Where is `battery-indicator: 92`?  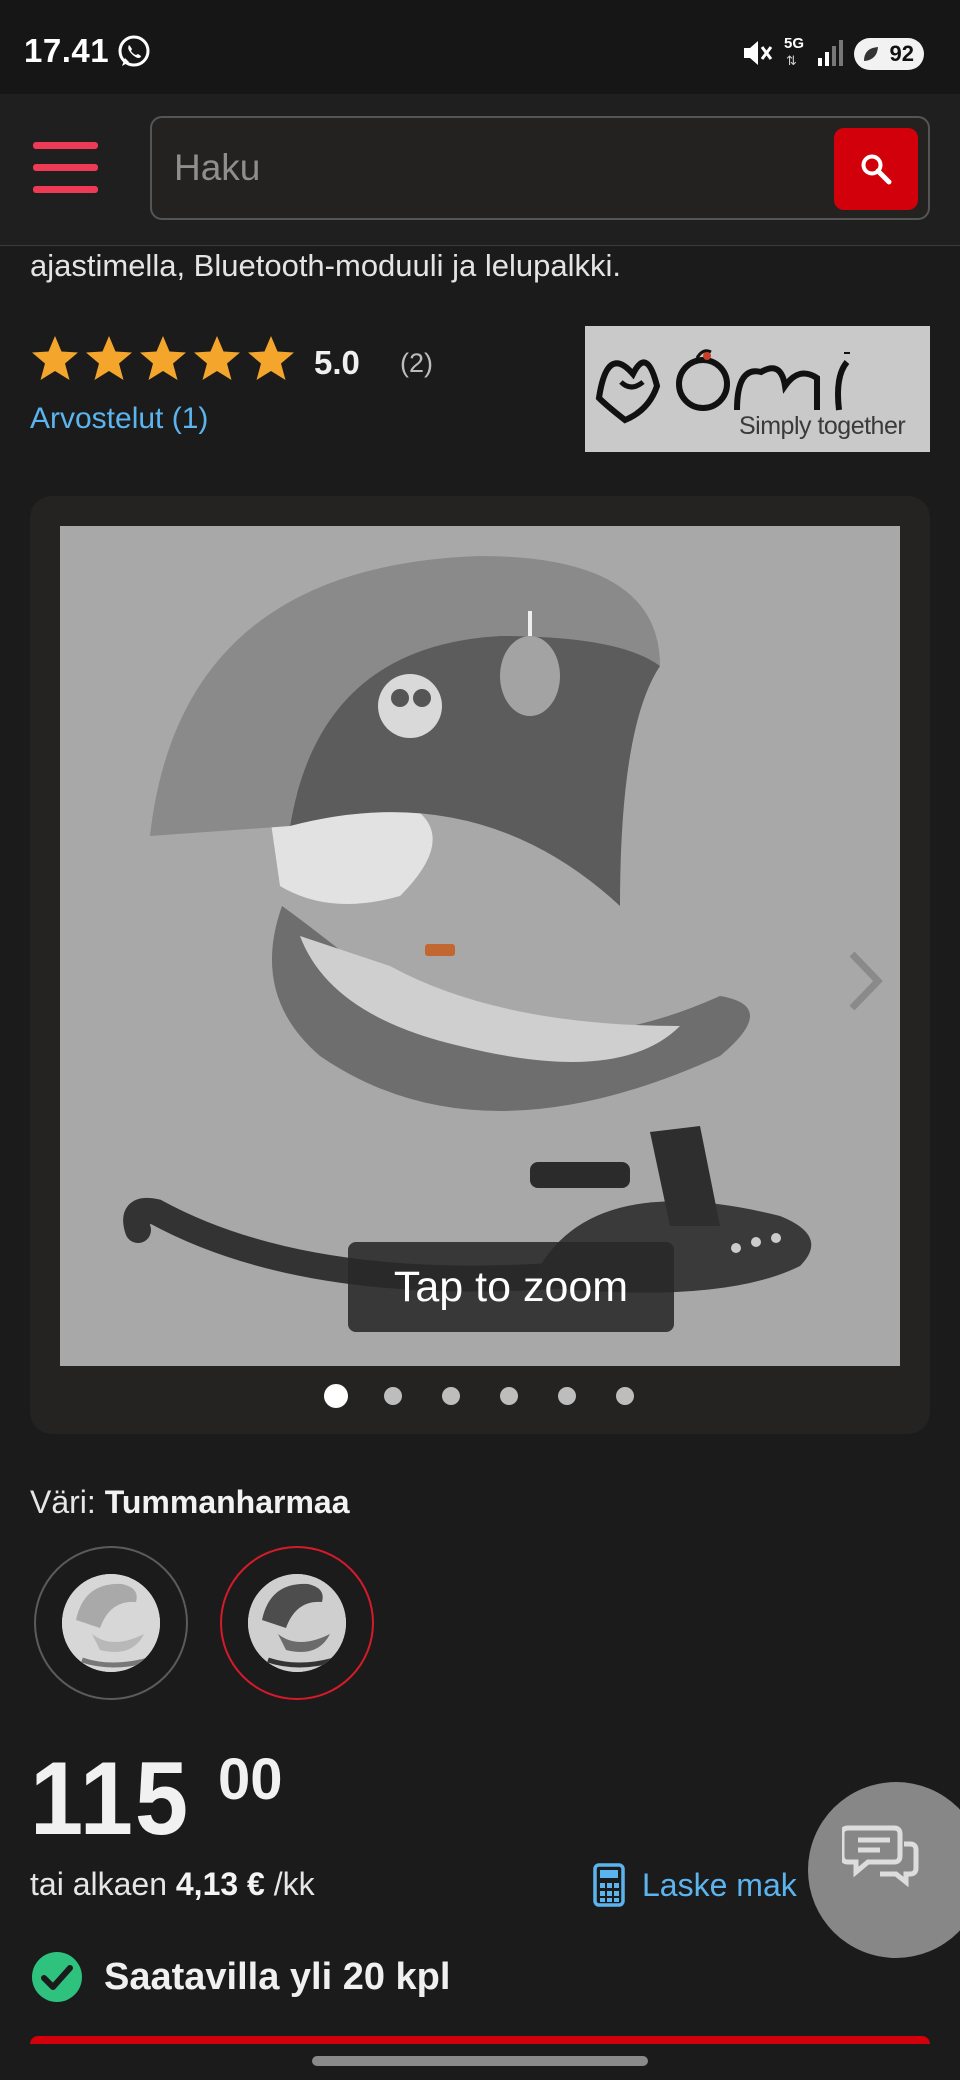
battery-indicator: 92 is located at coordinates (889, 54).